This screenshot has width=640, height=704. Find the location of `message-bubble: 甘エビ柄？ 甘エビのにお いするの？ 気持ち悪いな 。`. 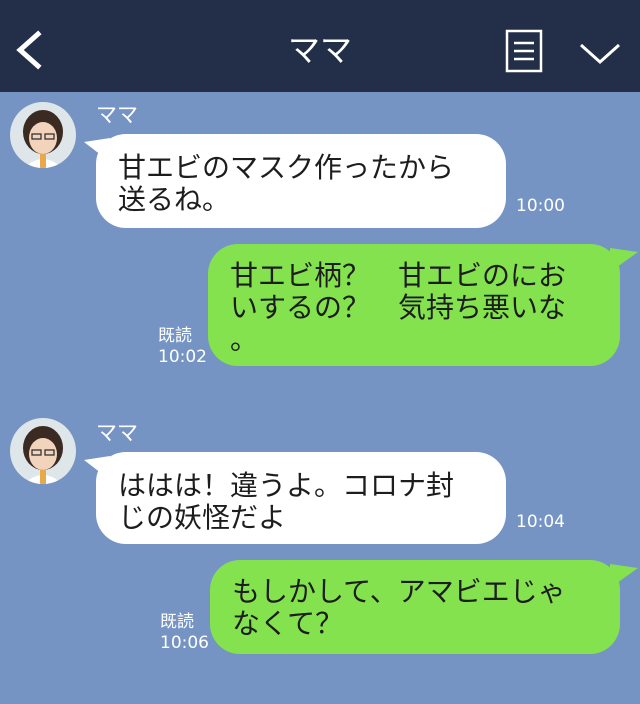

message-bubble: 甘エビ柄？ 甘エビのにお いするの？ 気持ち悪いな 。 is located at coordinates (414, 305).